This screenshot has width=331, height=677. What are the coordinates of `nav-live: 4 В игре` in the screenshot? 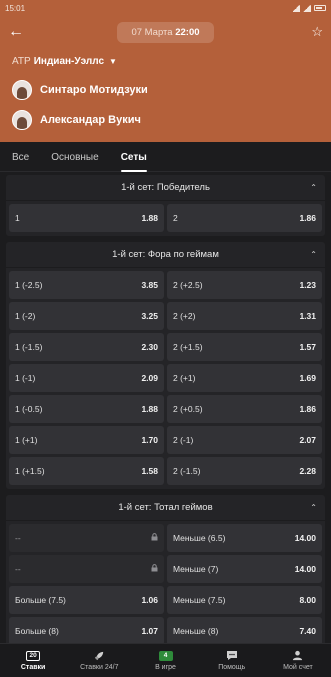 It's located at (165, 660).